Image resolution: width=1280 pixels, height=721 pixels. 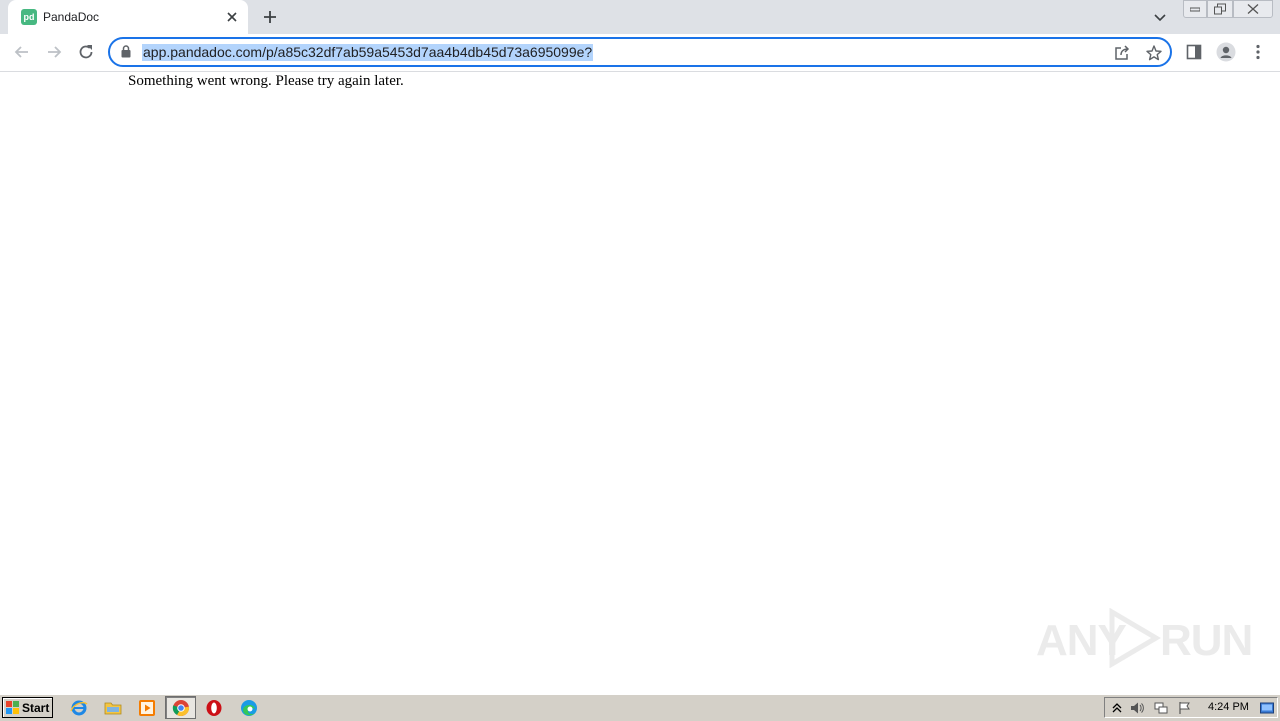 What do you see at coordinates (1226, 52) in the screenshot?
I see `profile-avatar-icon` at bounding box center [1226, 52].